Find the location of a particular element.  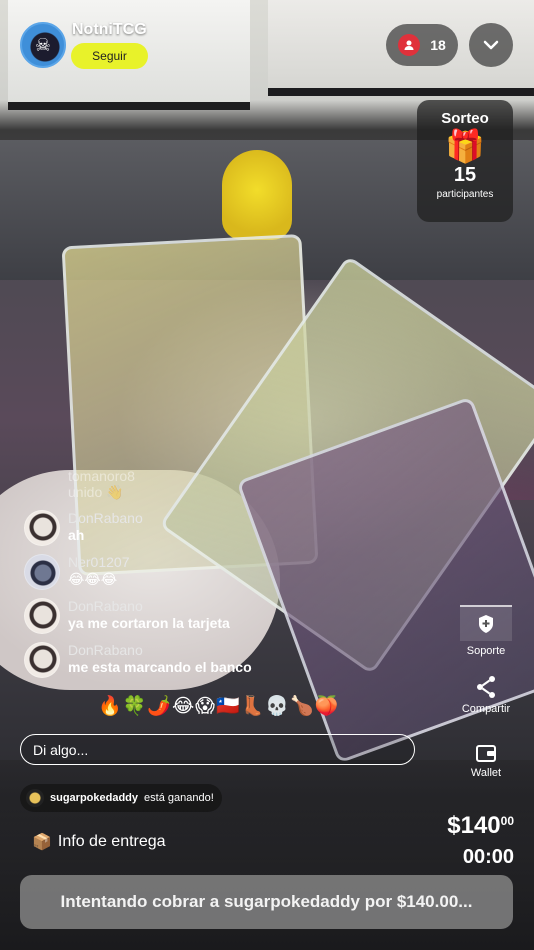

chevron-down-icon is located at coordinates (491, 45).